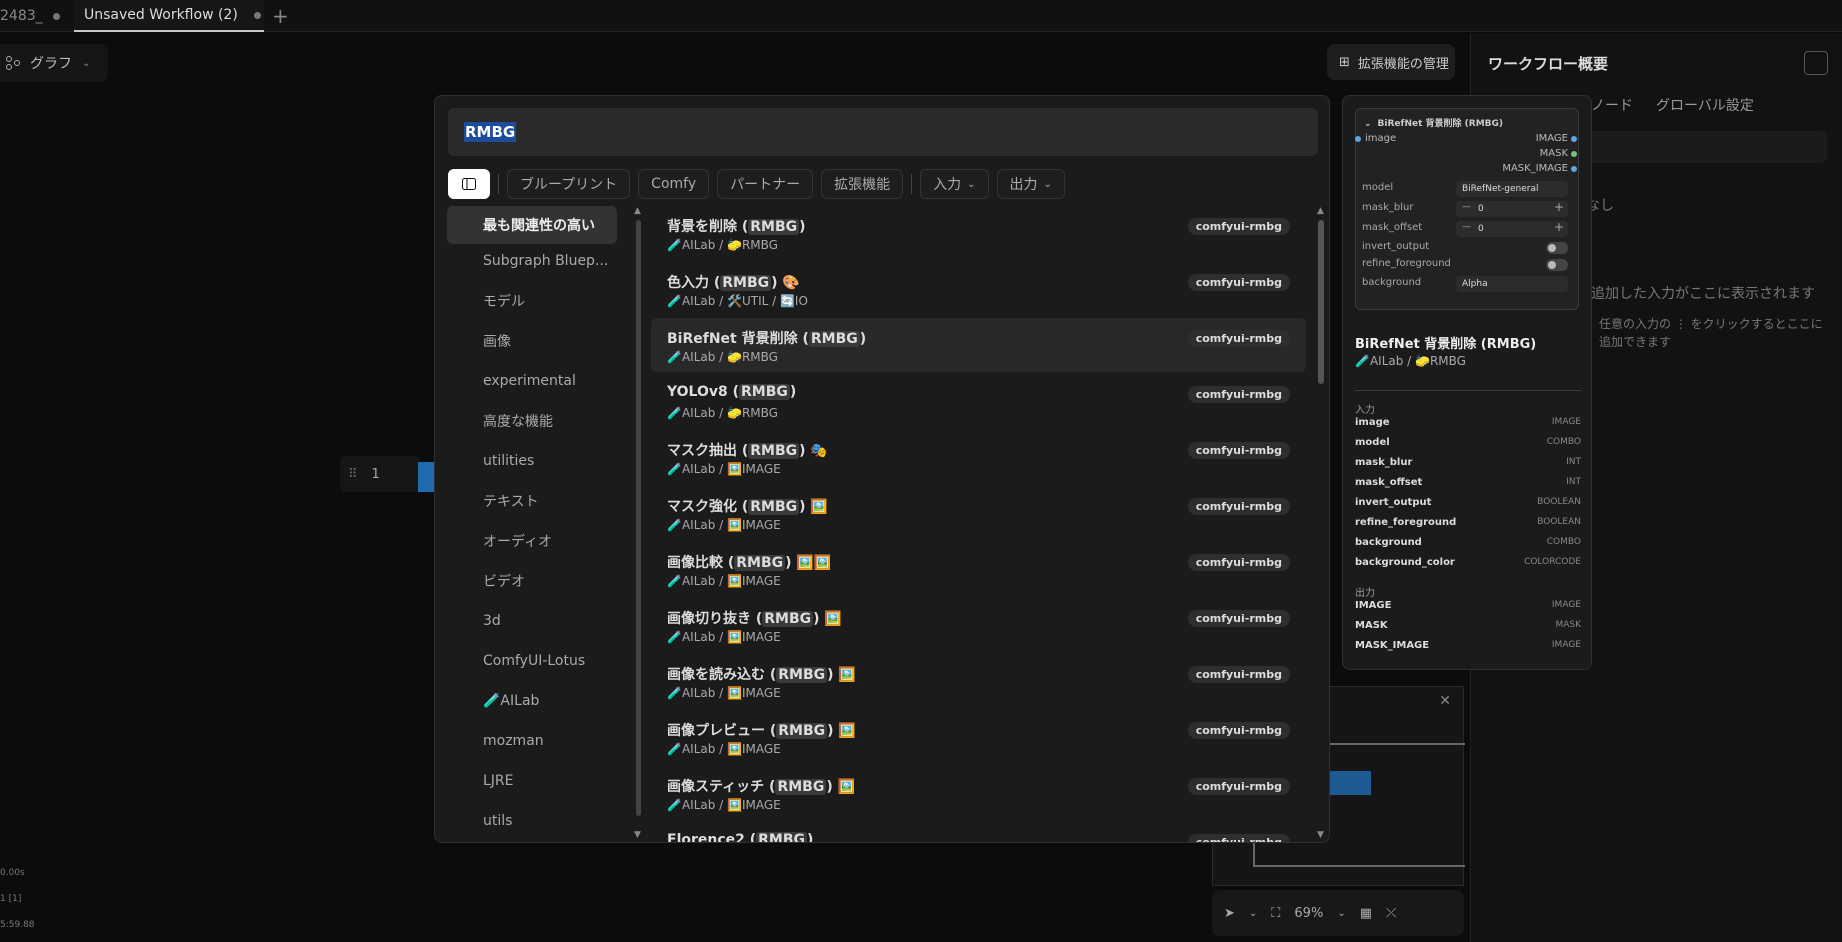  I want to click on category-item: 高度な機能, so click(532, 421).